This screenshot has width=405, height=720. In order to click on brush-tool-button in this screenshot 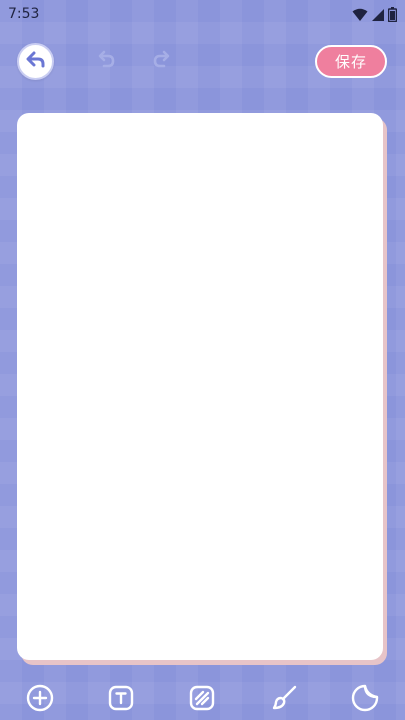, I will do `click(284, 700)`.